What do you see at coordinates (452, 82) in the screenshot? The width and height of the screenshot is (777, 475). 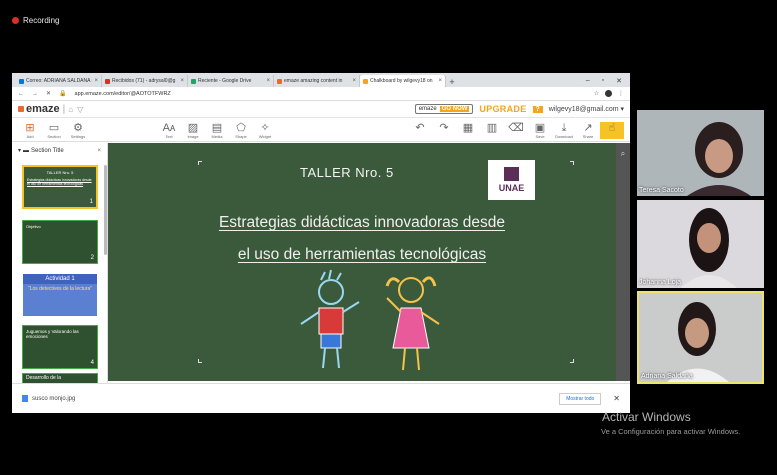 I see `new-tab-icon: +` at bounding box center [452, 82].